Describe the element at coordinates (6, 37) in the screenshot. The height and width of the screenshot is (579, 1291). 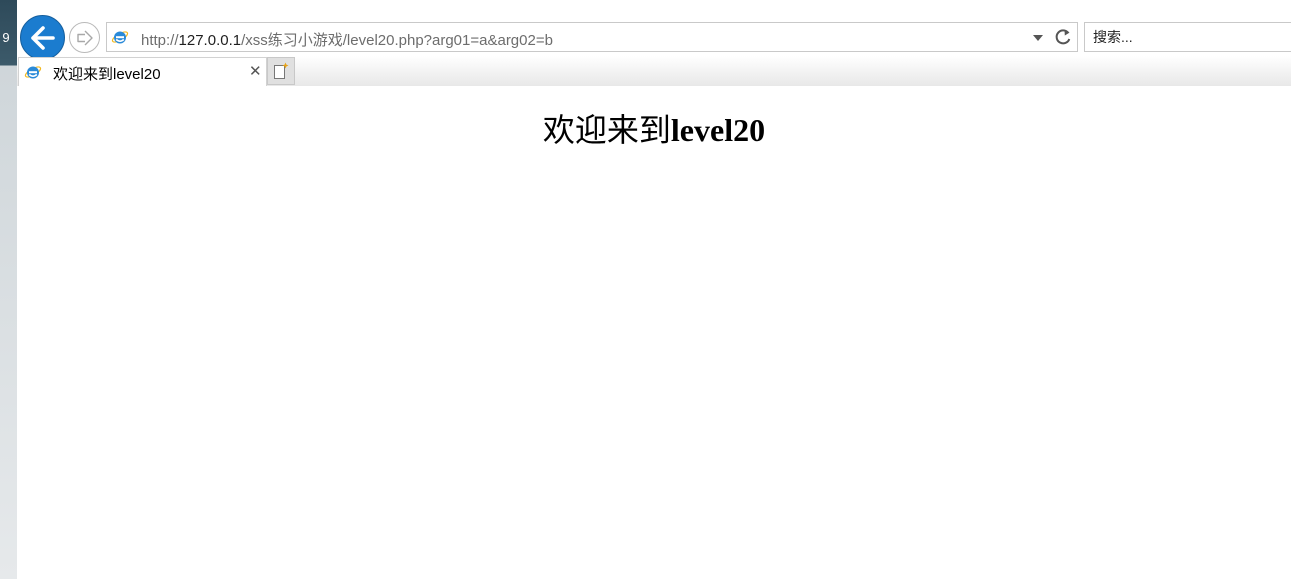
I see `taskbar-badge: 9` at that location.